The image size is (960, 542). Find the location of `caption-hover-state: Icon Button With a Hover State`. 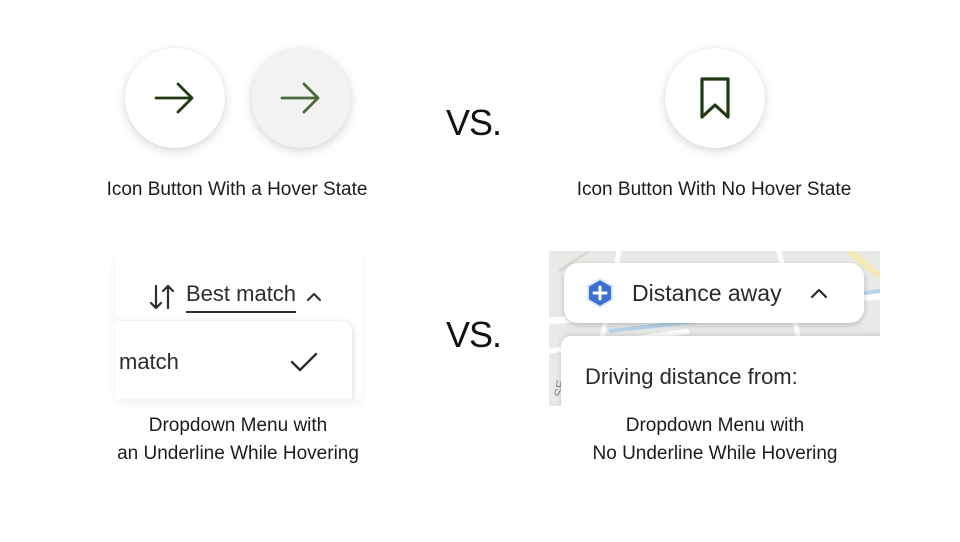

caption-hover-state: Icon Button With a Hover State is located at coordinates (237, 189).